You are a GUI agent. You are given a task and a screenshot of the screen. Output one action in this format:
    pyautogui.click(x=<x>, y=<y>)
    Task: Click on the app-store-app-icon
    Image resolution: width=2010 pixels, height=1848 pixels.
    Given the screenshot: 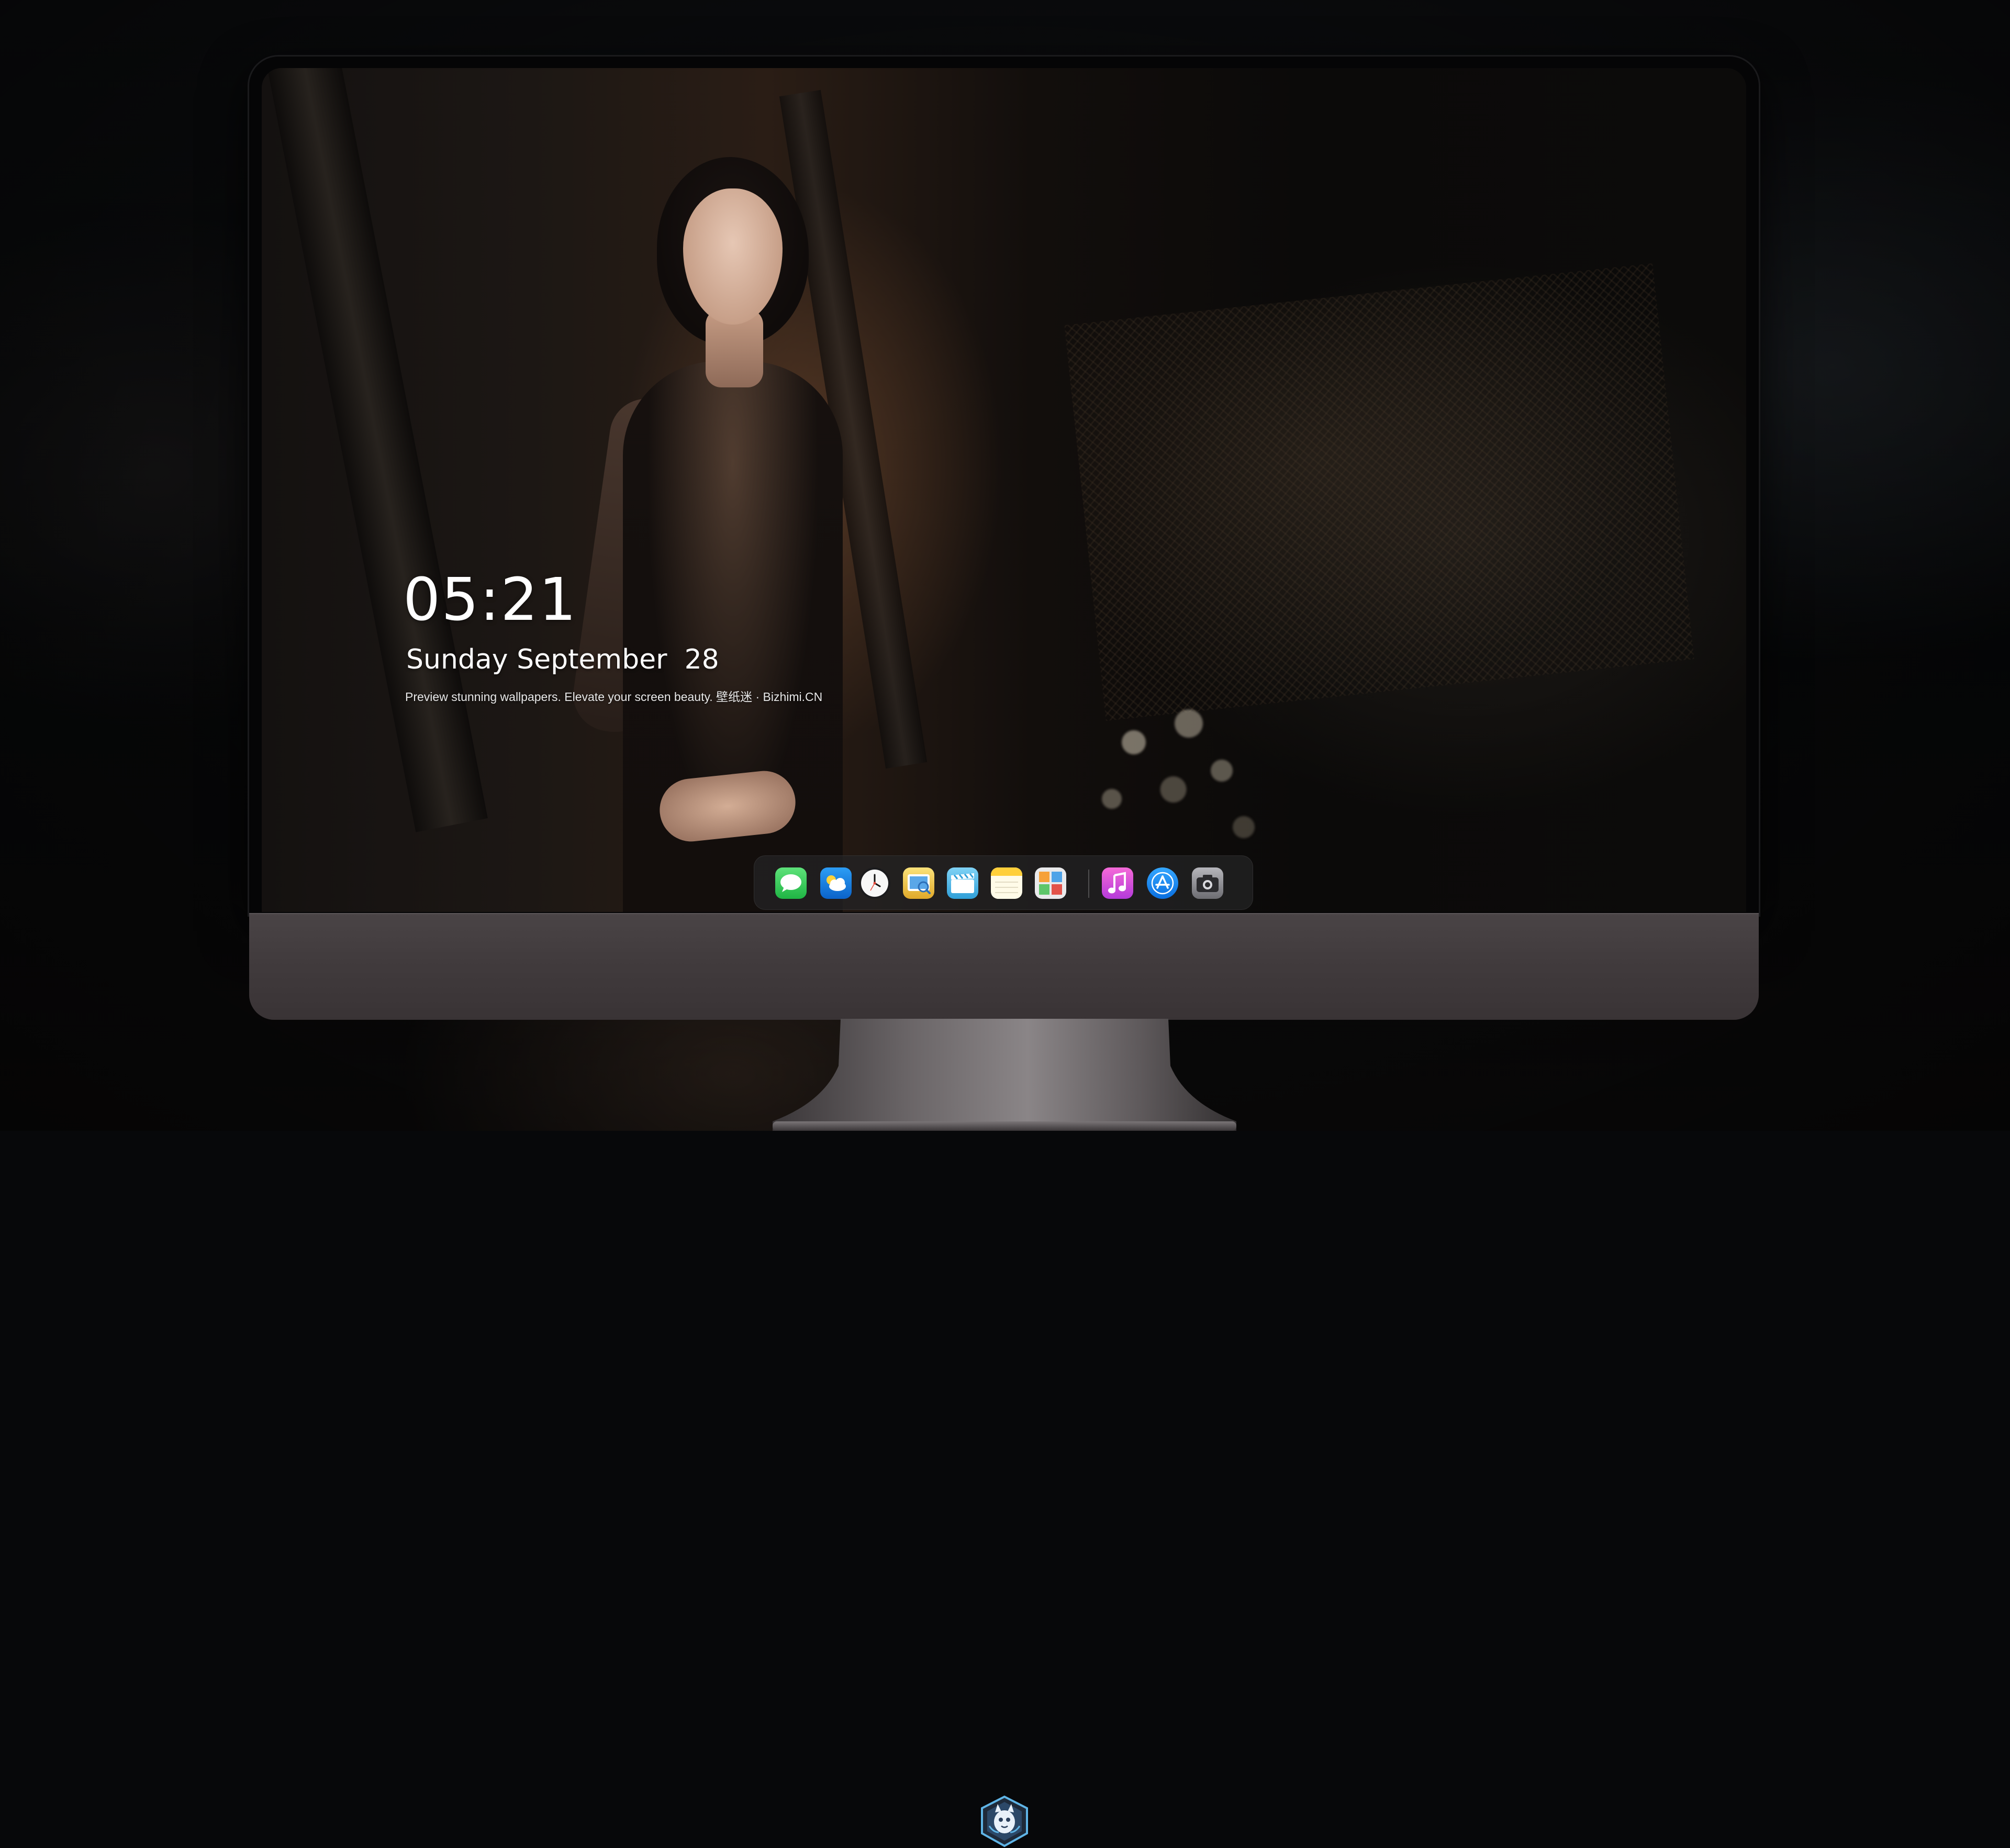 What is the action you would take?
    pyautogui.click(x=1162, y=883)
    